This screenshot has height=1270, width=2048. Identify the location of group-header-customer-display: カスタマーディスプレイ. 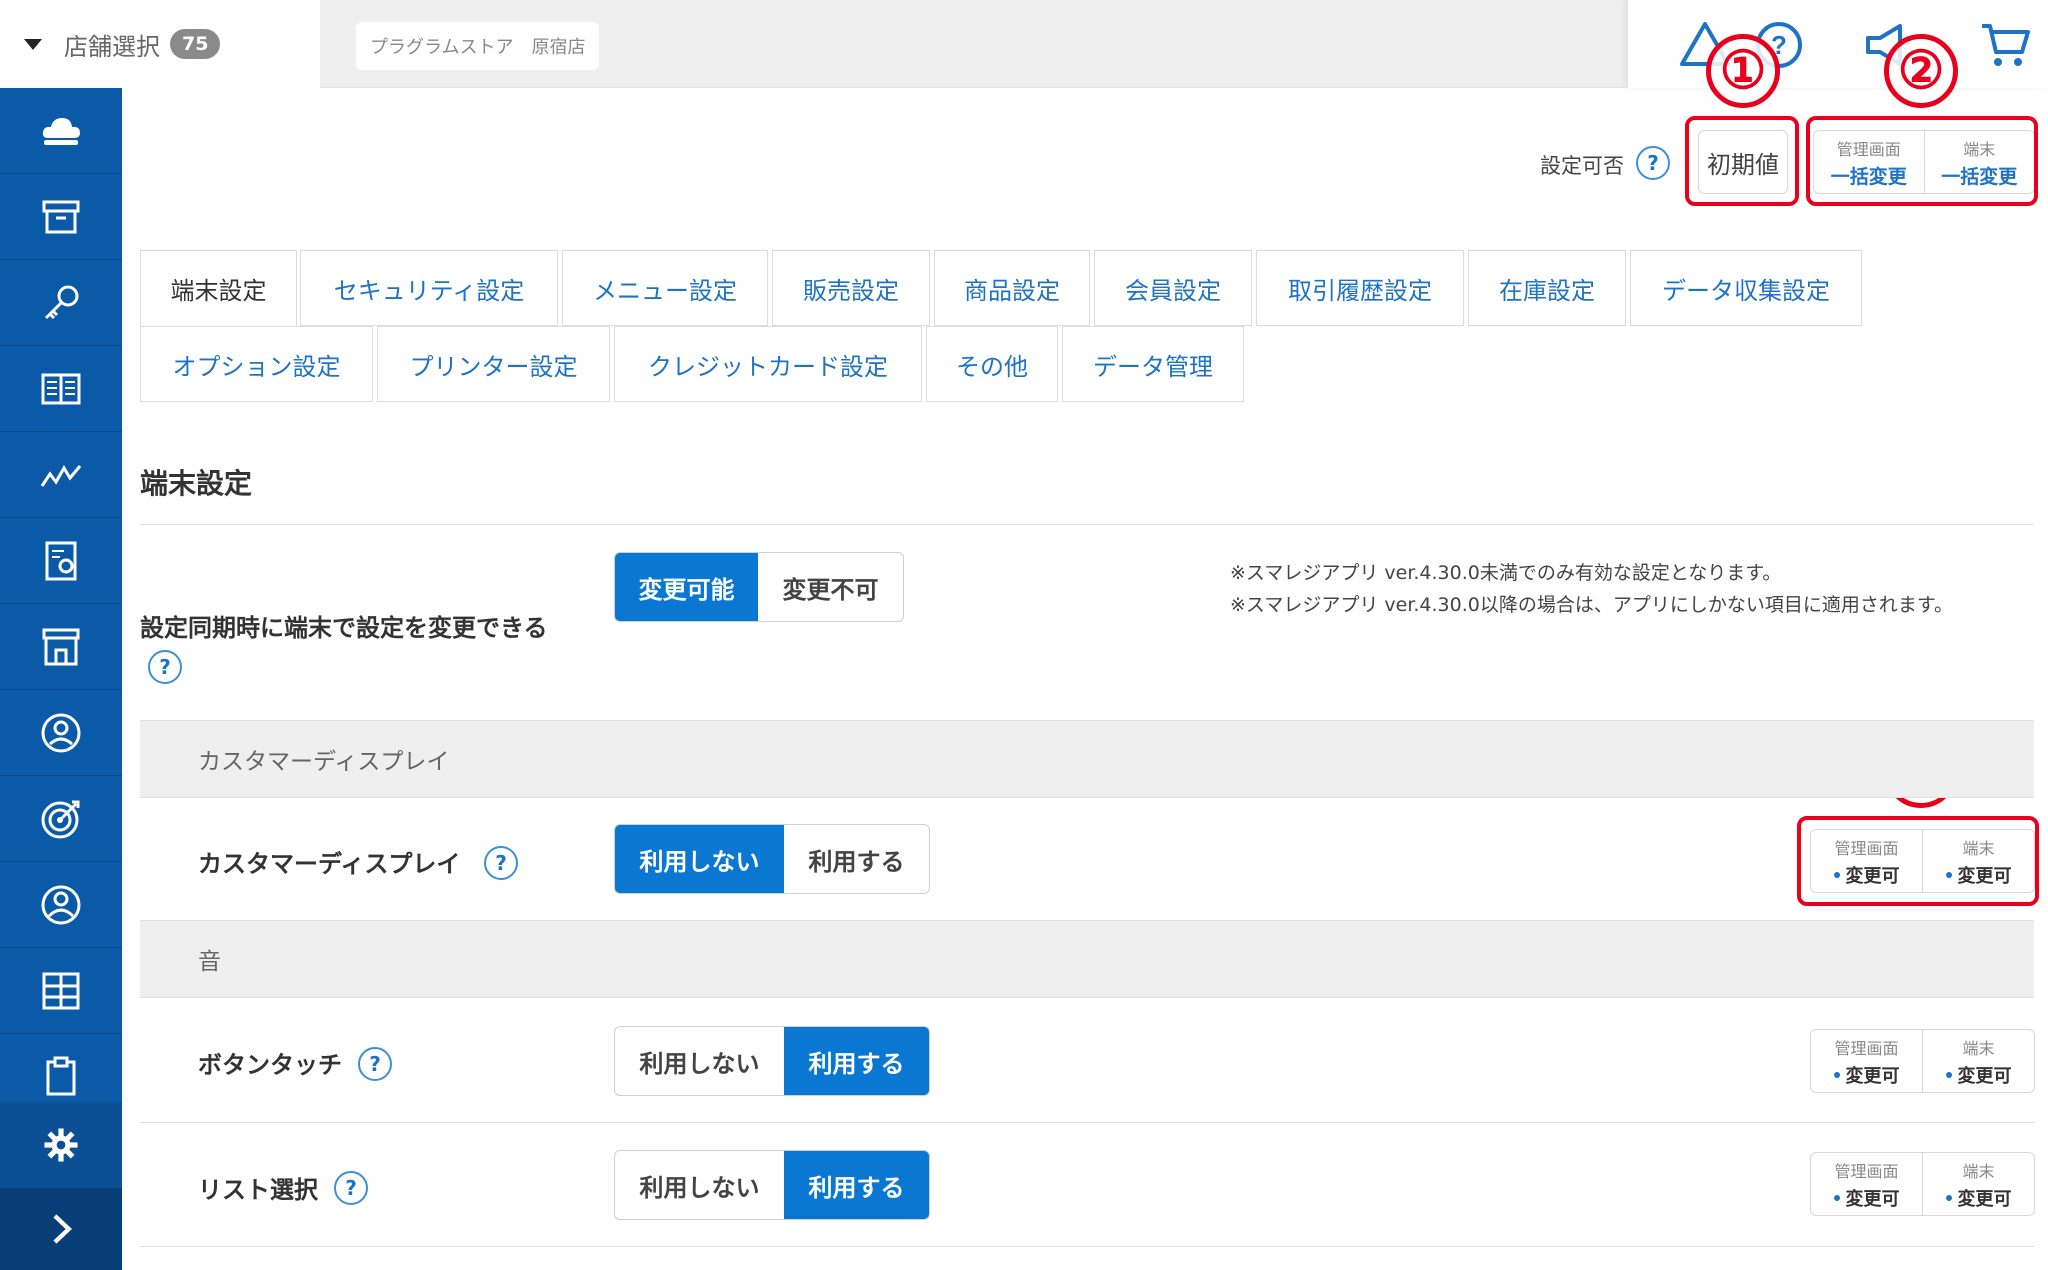
(1087, 759).